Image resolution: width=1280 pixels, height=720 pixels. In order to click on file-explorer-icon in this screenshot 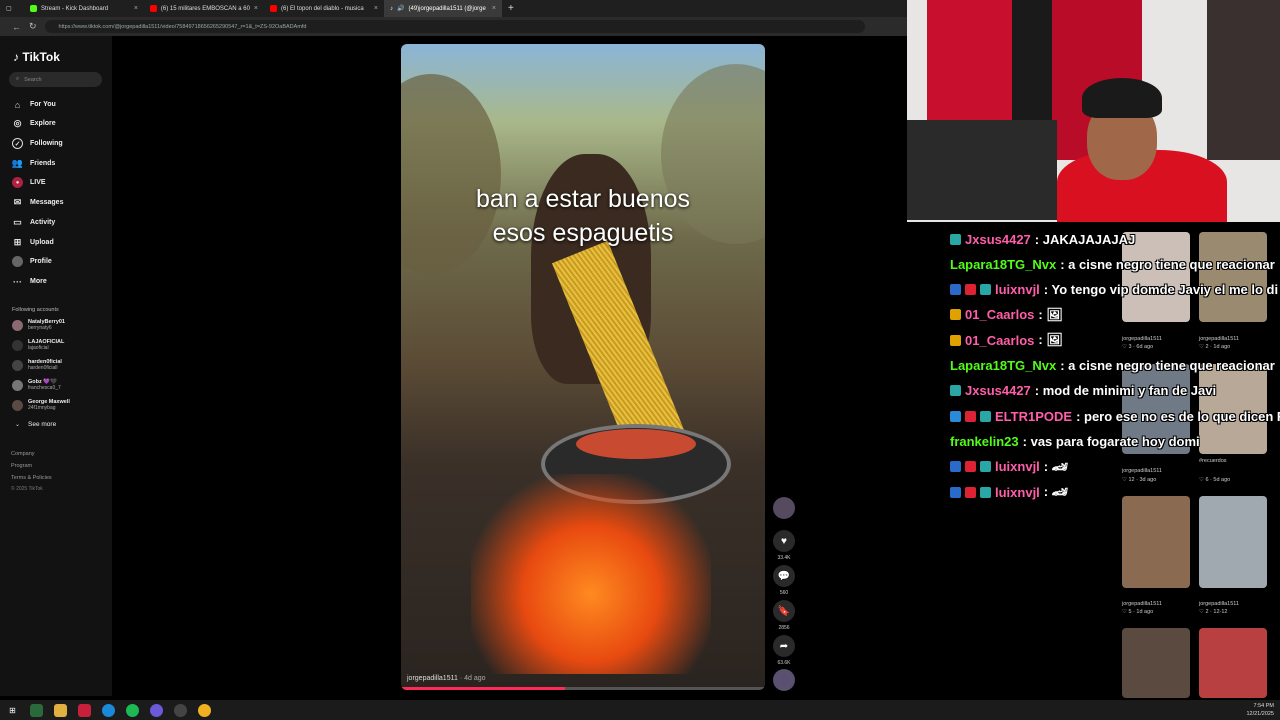, I will do `click(60, 710)`.